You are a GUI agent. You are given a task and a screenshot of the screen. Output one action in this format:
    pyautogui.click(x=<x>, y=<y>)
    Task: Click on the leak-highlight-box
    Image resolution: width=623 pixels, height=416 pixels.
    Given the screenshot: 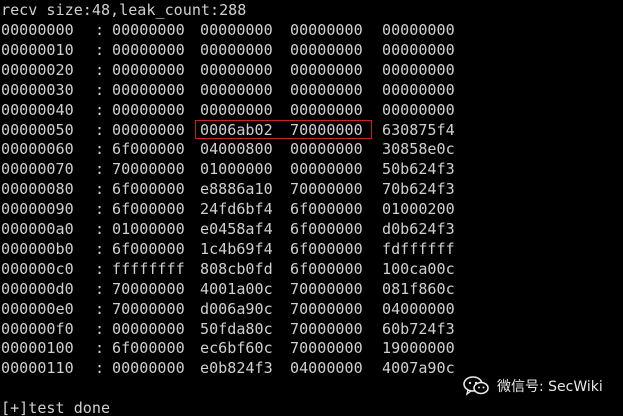 What is the action you would take?
    pyautogui.click(x=283, y=129)
    